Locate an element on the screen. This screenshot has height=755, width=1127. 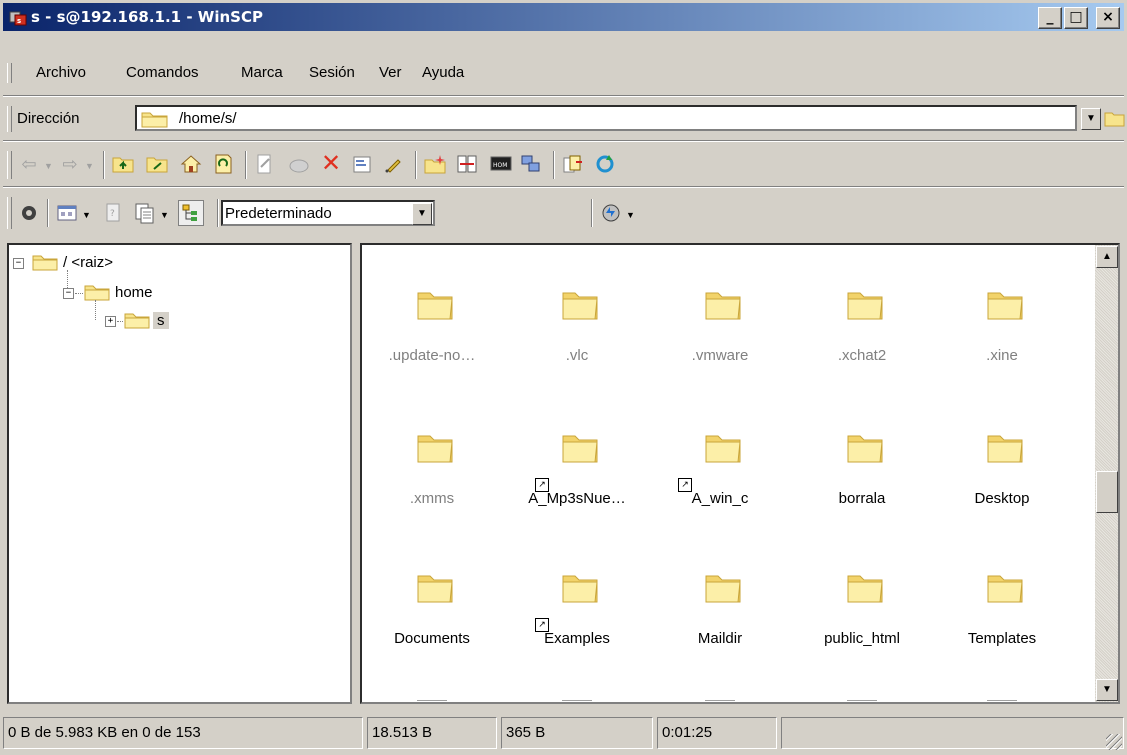
scroll-down-button: ▼ is located at coordinates (1107, 690).